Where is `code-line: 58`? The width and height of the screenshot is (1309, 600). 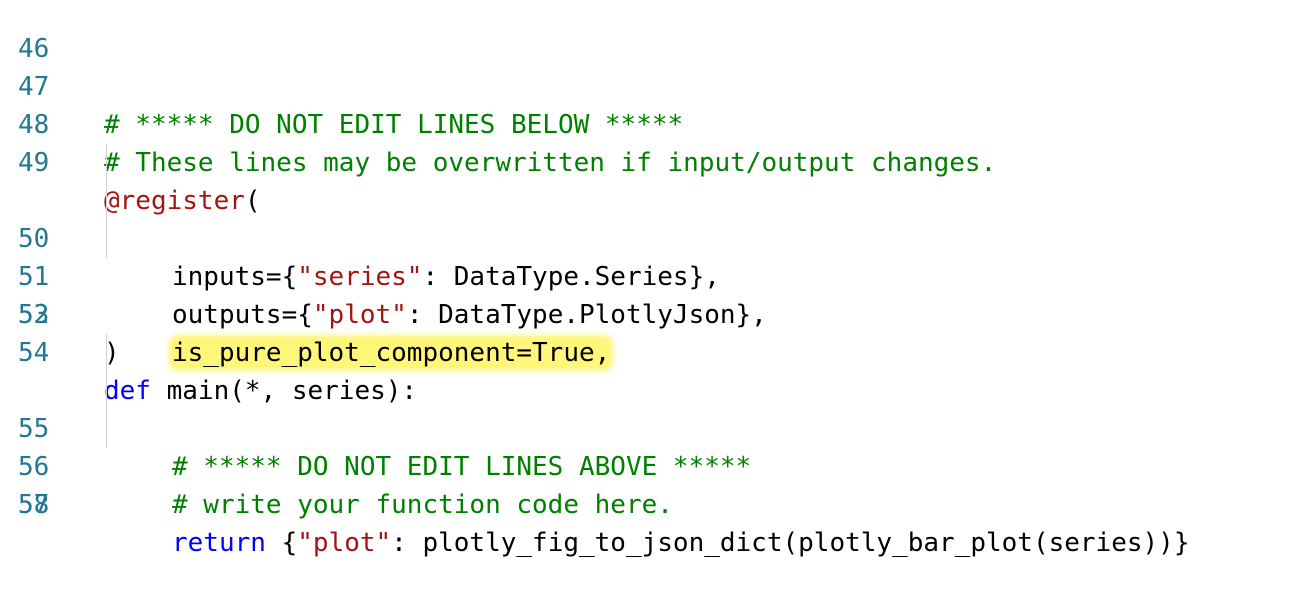 code-line: 58 is located at coordinates (654, 484).